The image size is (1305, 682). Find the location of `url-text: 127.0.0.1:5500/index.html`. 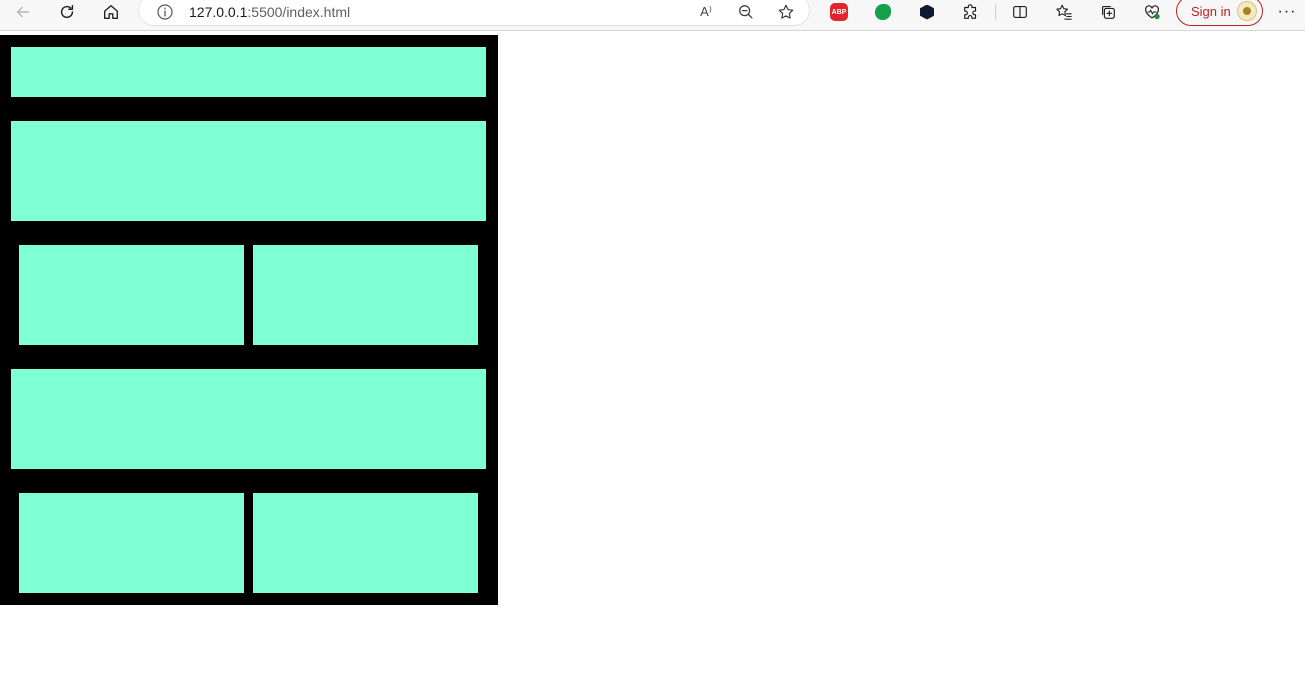

url-text: 127.0.0.1:5500/index.html is located at coordinates (269, 12).